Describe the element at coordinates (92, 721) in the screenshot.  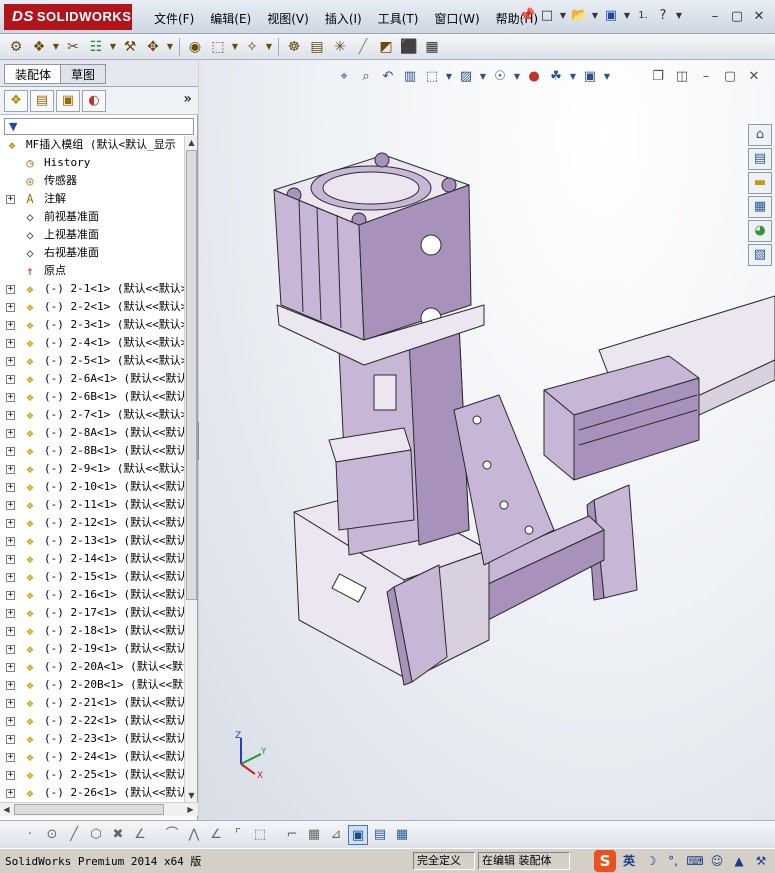
I see `tree-item-component: + ❖ (-) 2-22<1> (默认<<默认` at that location.